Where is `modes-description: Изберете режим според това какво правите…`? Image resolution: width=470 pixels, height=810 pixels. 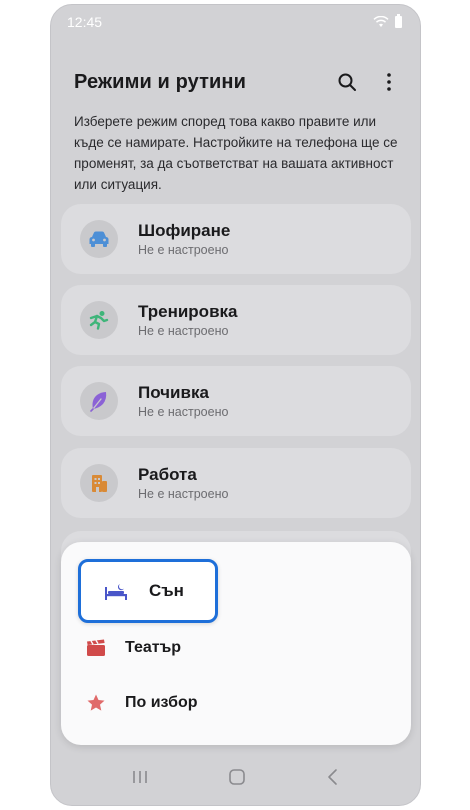
modes-description: Изберете режим според това какво правите… is located at coordinates (236, 153).